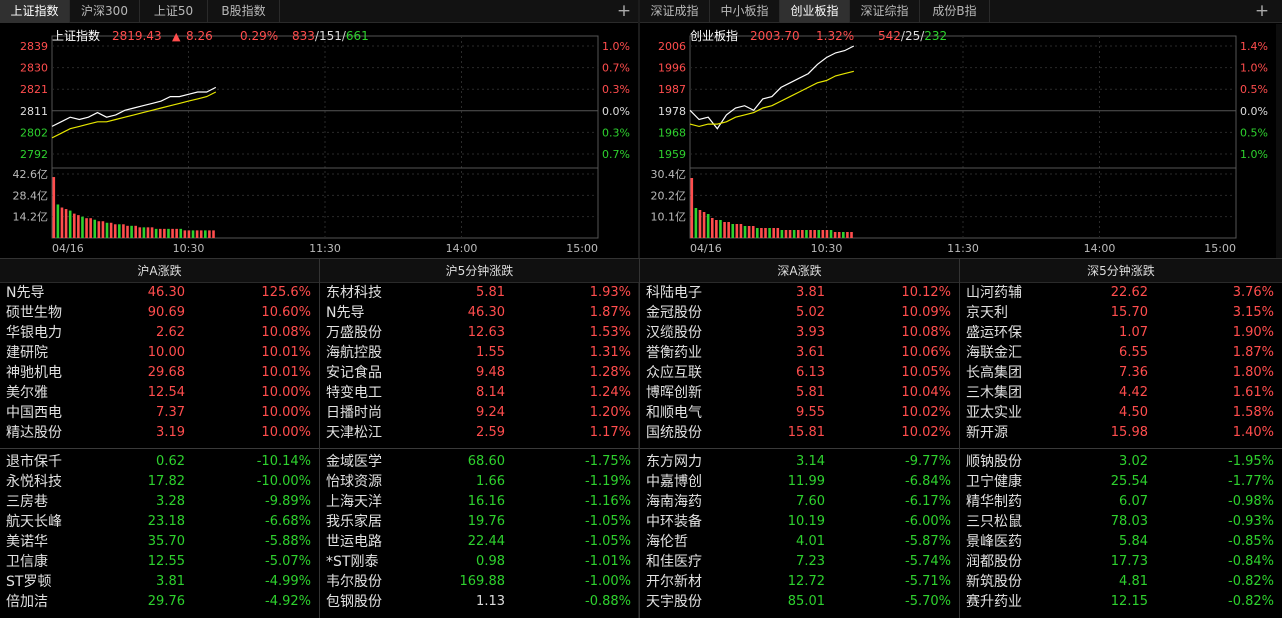  Describe the element at coordinates (288, 521) in the screenshot. I see `stock-change-pct: -6.68%` at that location.